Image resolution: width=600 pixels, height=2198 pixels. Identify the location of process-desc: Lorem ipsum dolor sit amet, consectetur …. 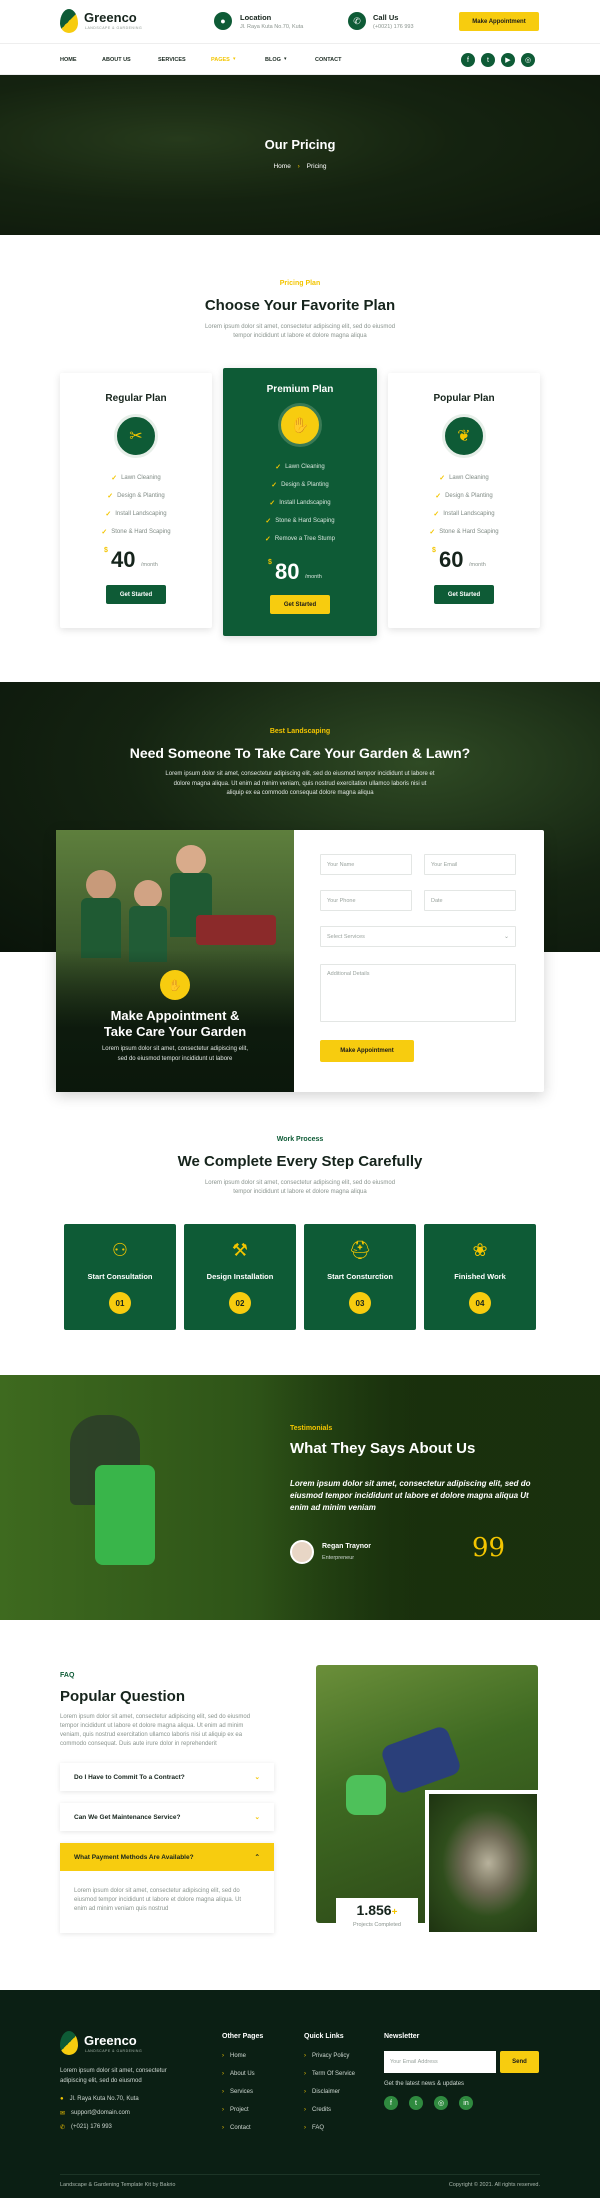
(300, 1188).